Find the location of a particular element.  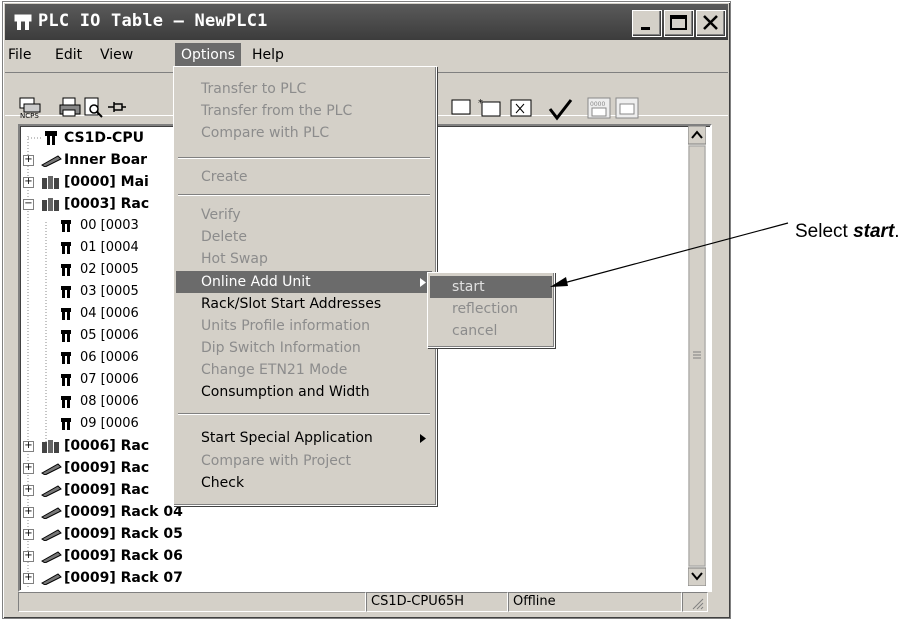

size-grip is located at coordinates (695, 602).